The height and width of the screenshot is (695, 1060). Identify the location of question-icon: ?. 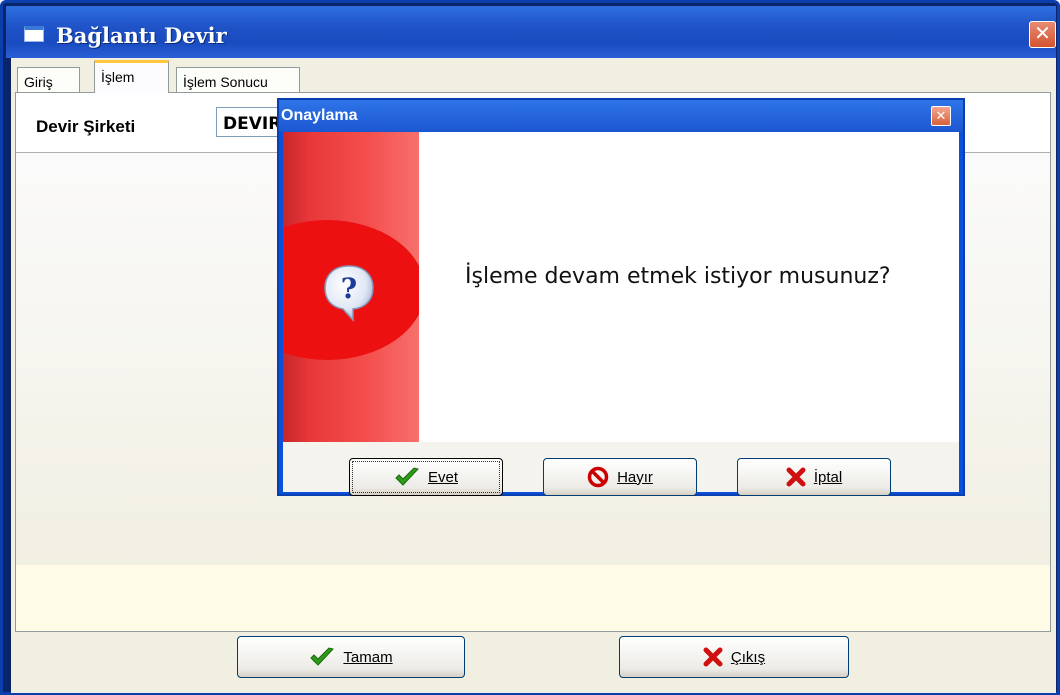
(349, 295).